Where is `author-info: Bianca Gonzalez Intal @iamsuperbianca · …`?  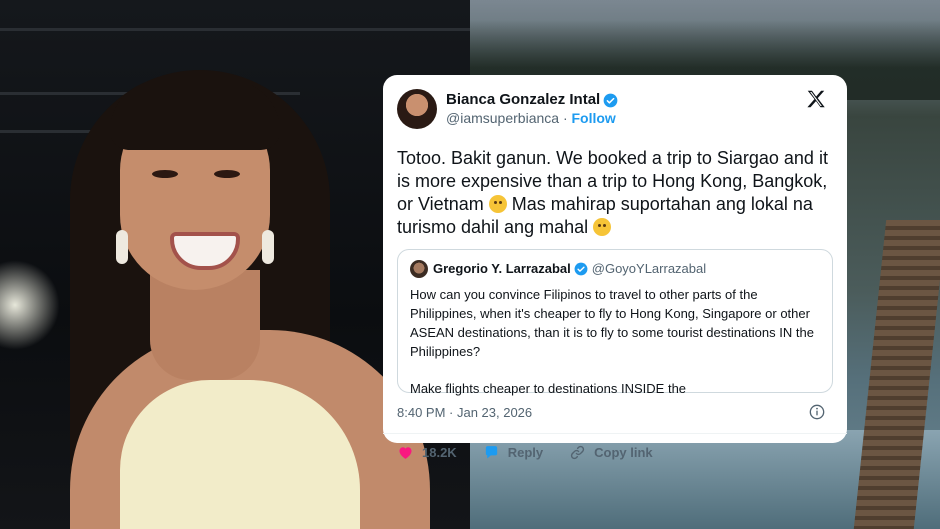 author-info: Bianca Gonzalez Intal @iamsuperbianca · … is located at coordinates (532, 109).